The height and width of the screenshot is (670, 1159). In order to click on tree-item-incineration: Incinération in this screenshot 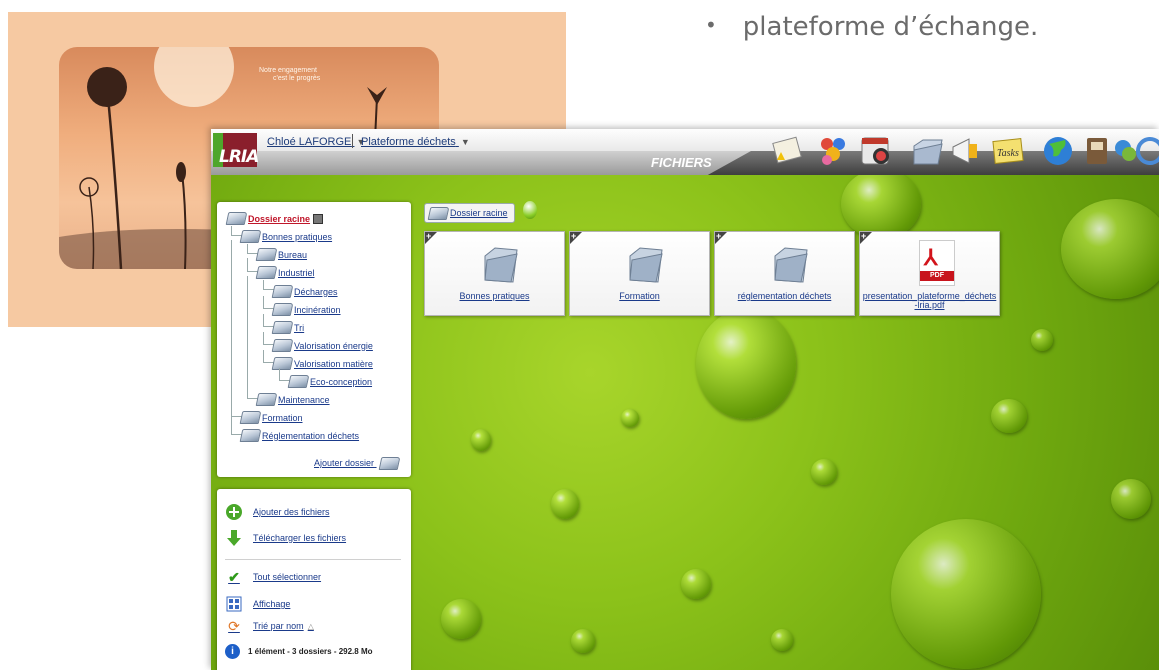, I will do `click(306, 309)`.